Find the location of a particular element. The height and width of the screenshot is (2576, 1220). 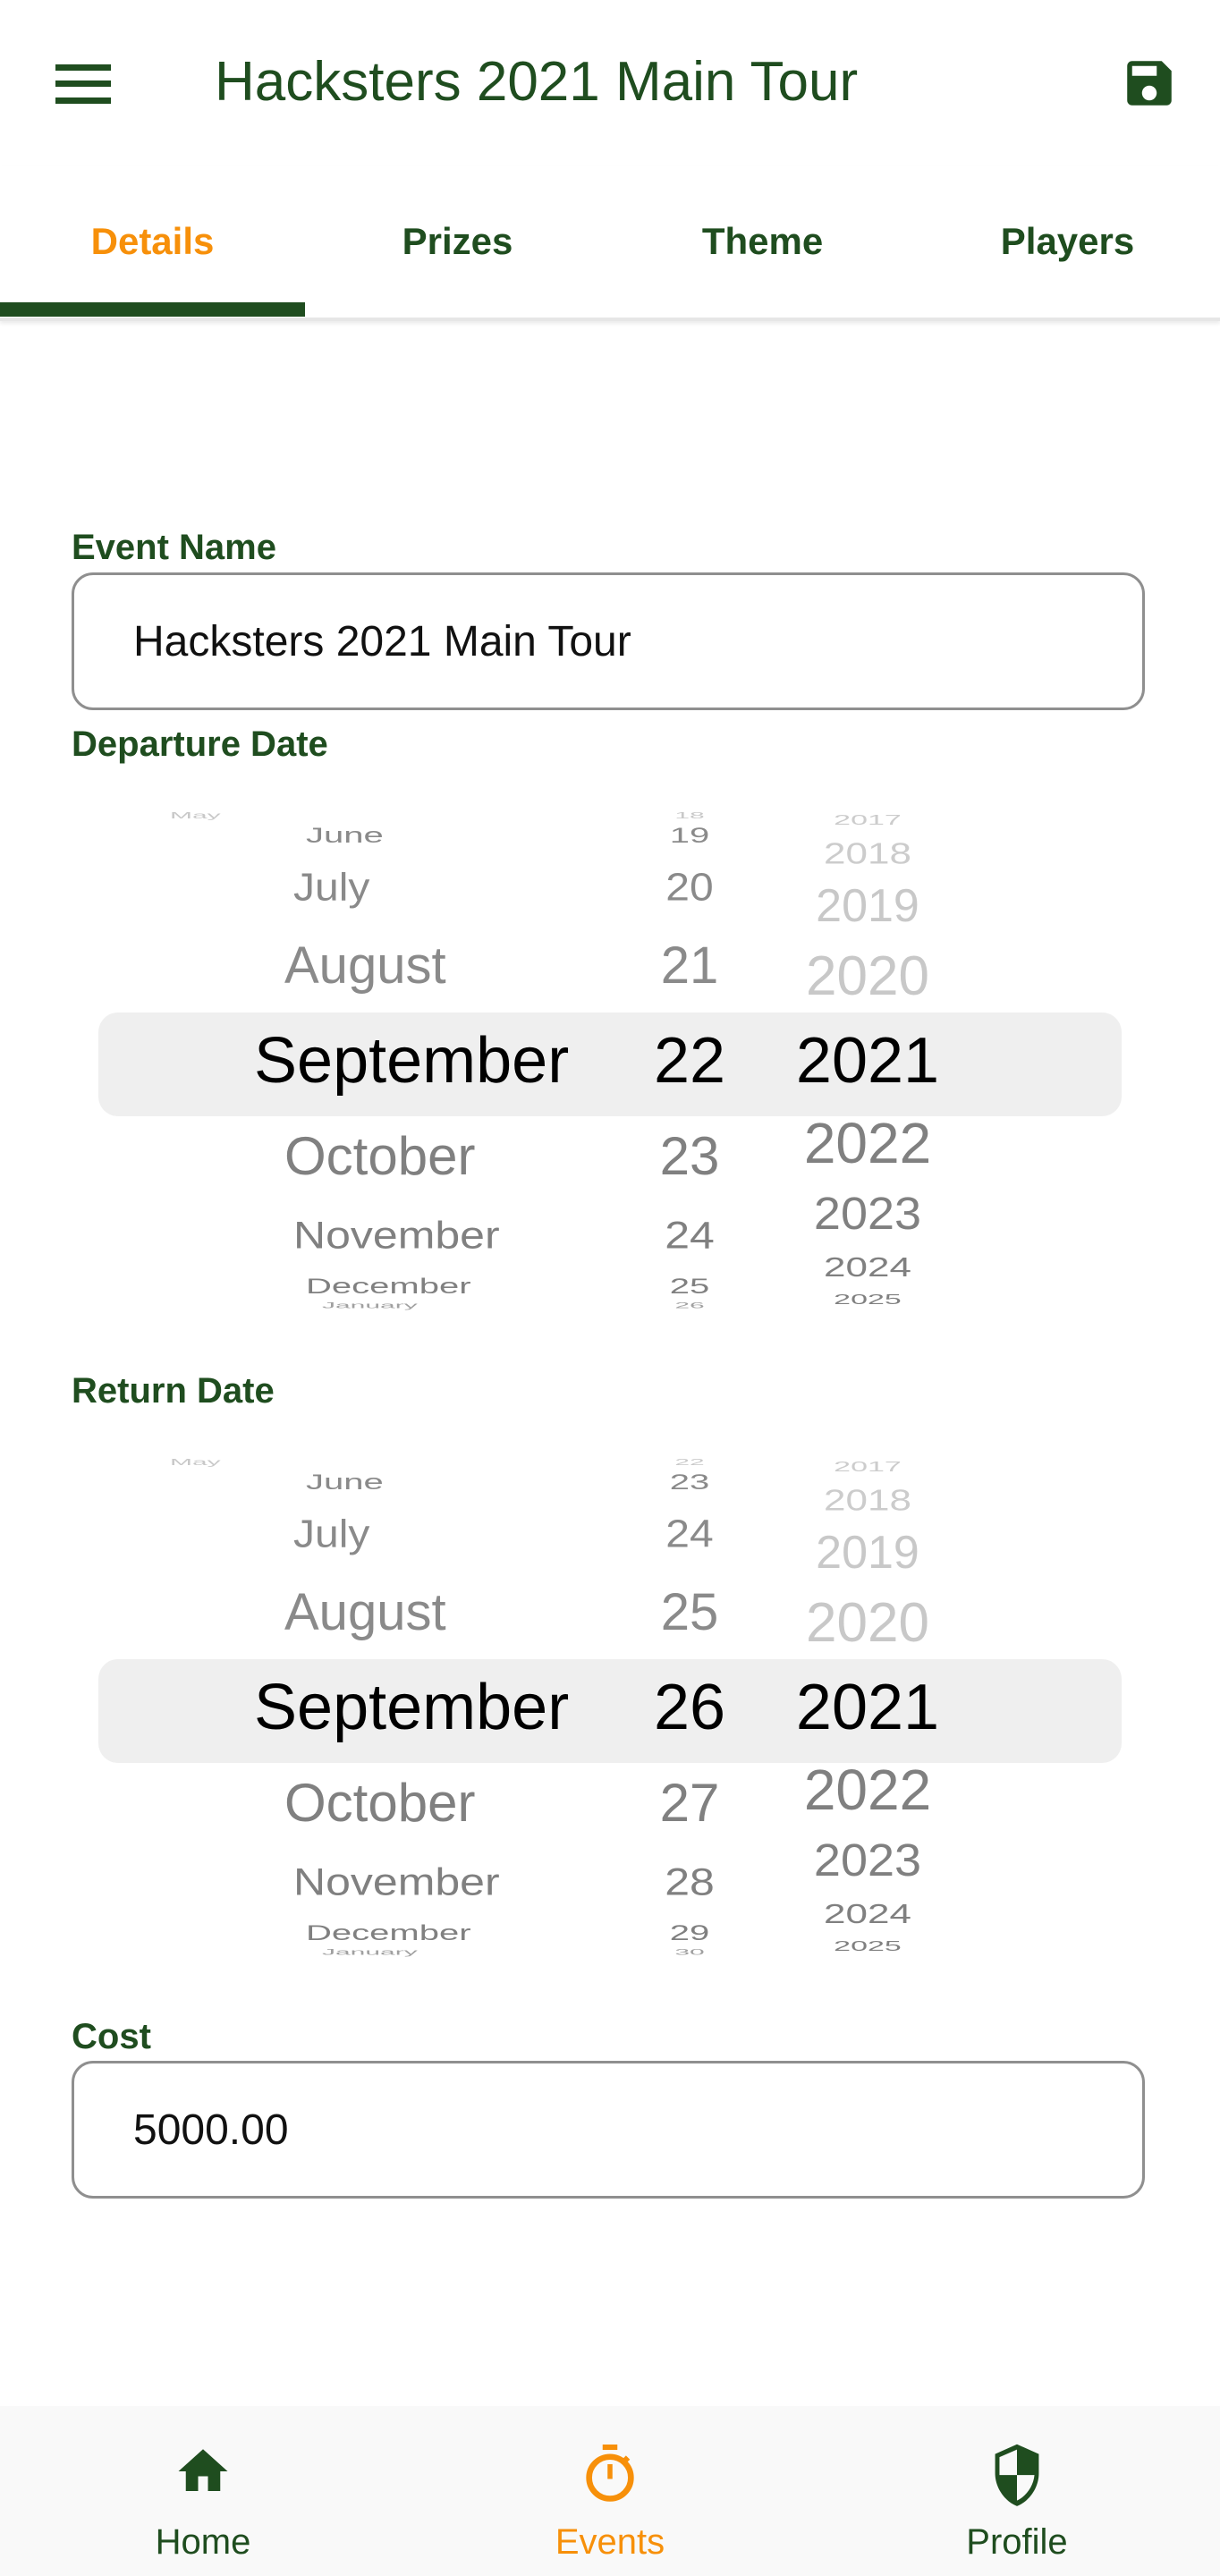

save-icon is located at coordinates (1150, 83).